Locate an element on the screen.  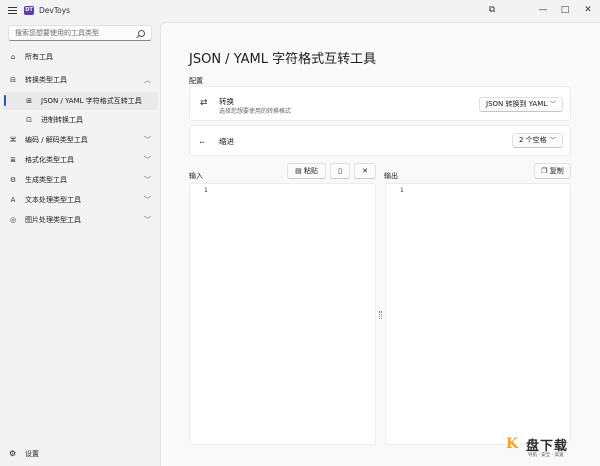
watermark-k-icon: K is located at coordinates (512, 444).